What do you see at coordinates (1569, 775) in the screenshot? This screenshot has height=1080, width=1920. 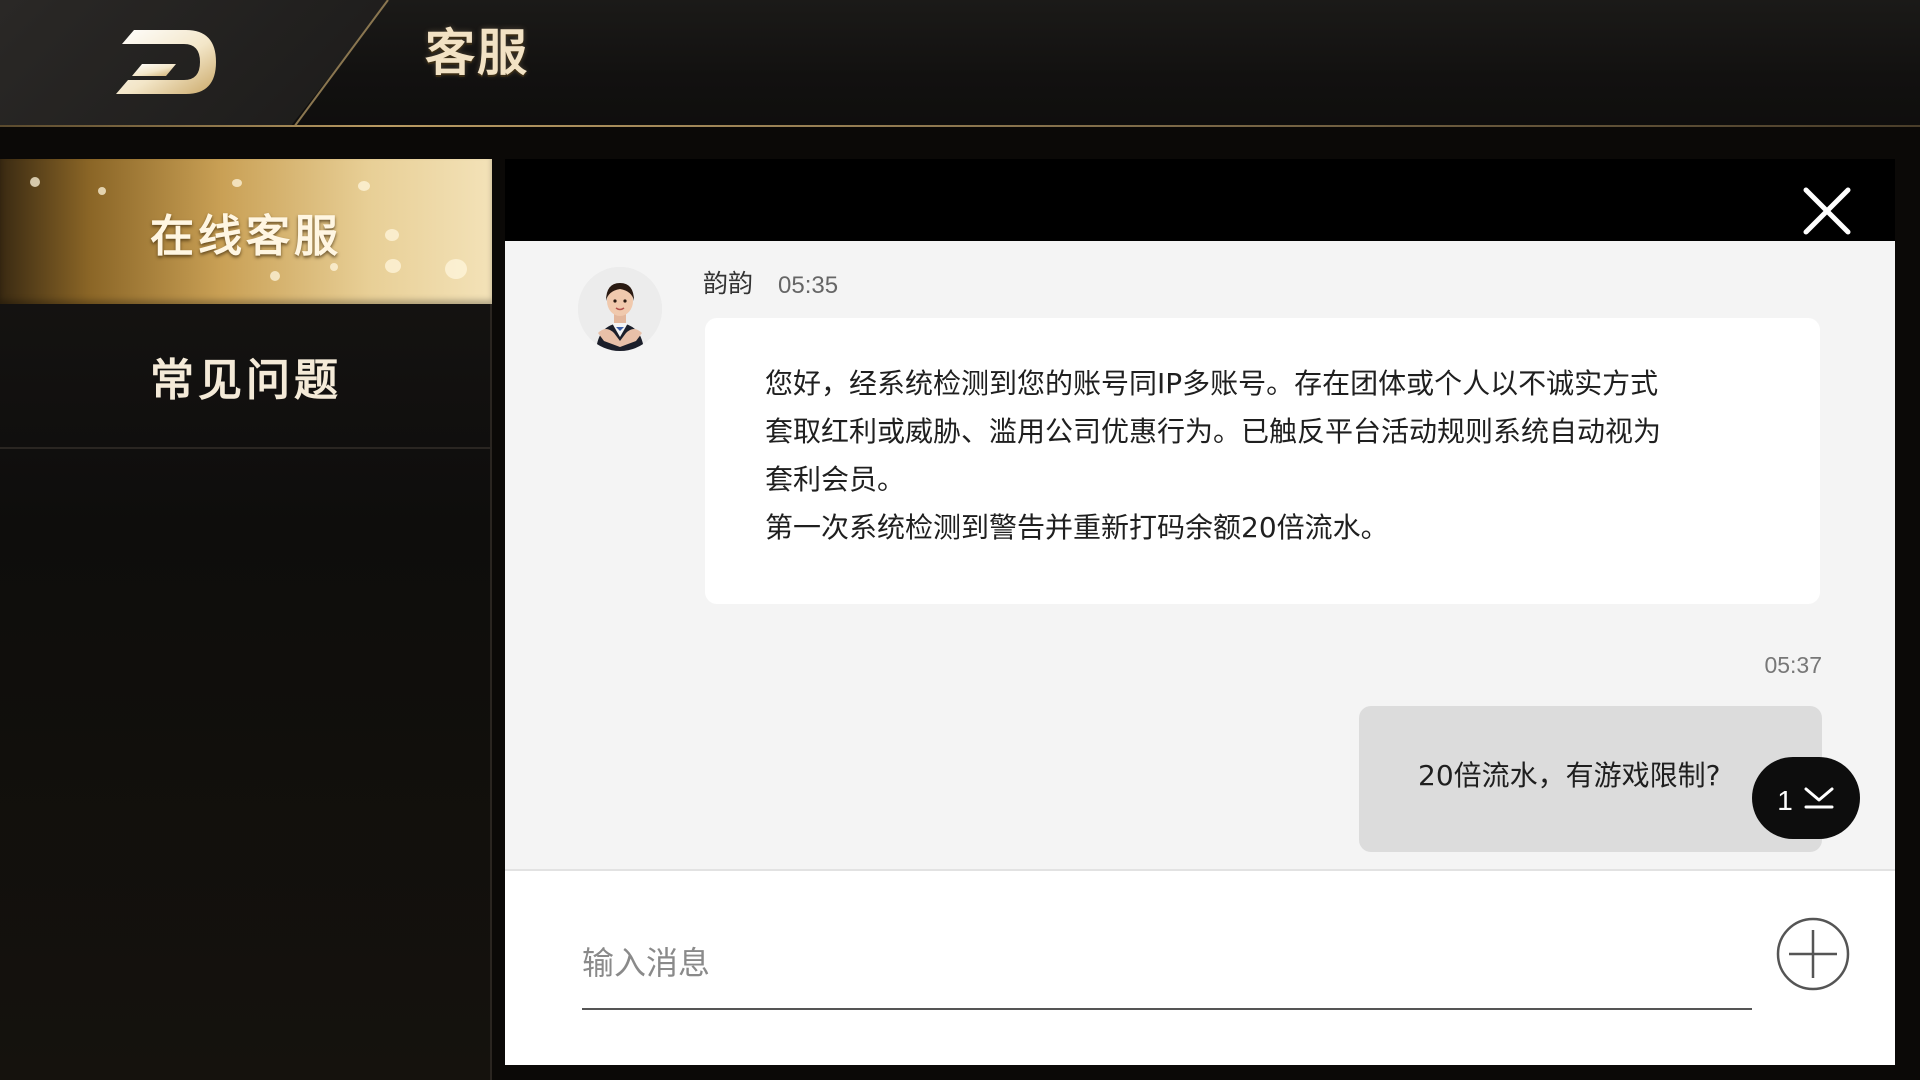 I see `user-message-text: 20倍流水，有游戏限制?` at bounding box center [1569, 775].